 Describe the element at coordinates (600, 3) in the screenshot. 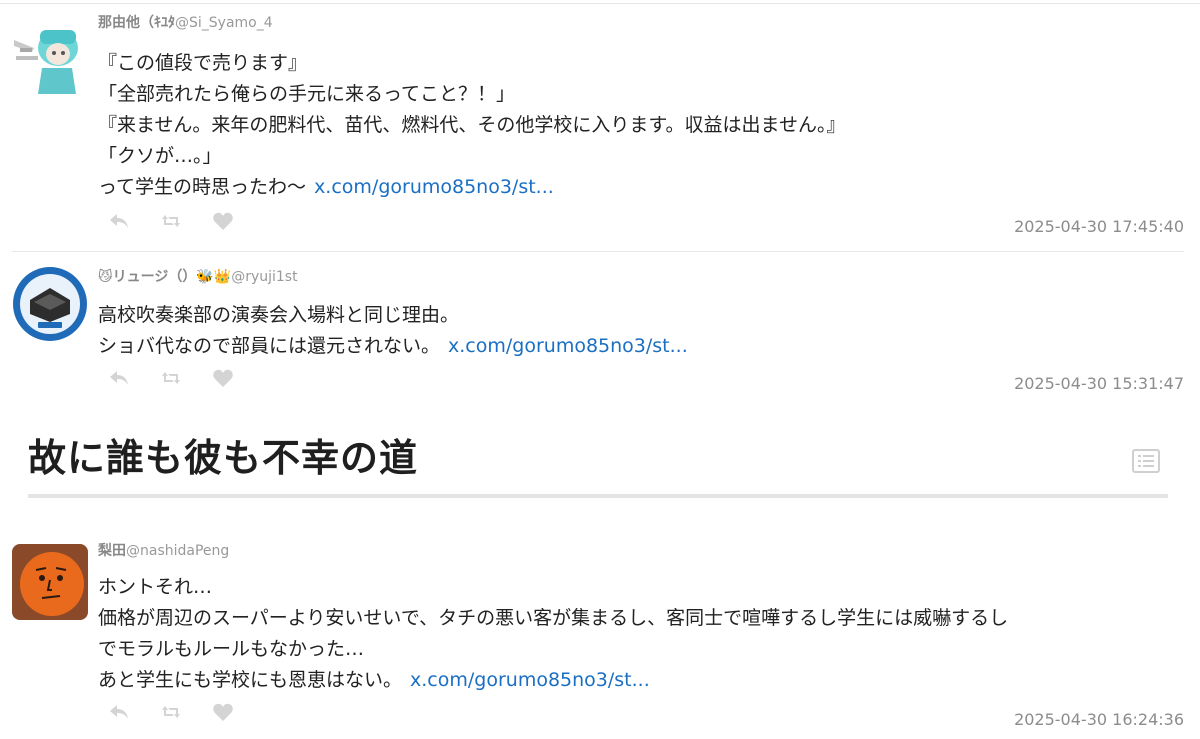

I see `top-divider` at that location.